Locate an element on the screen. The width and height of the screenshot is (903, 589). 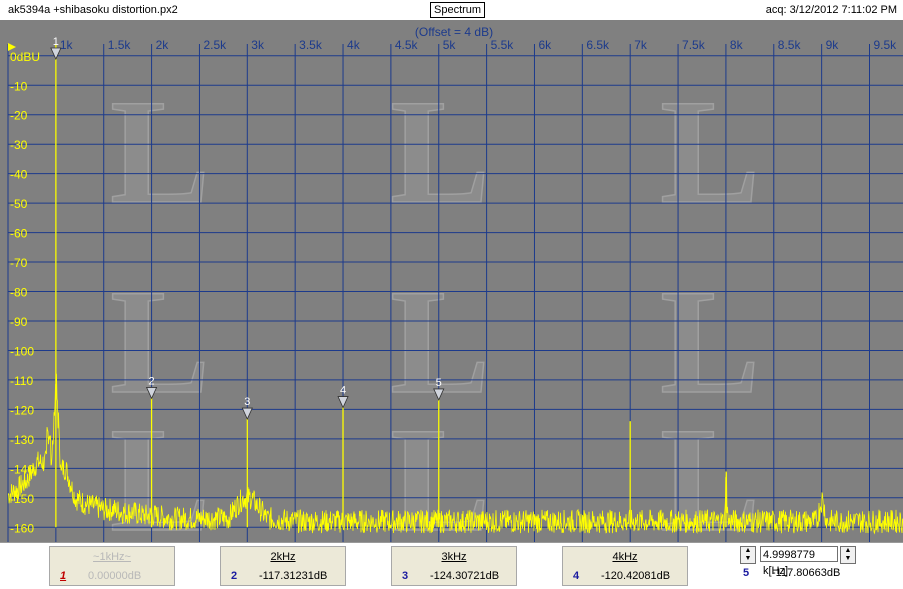
marker5-level: -117.80663dB is located at coordinates (806, 573).